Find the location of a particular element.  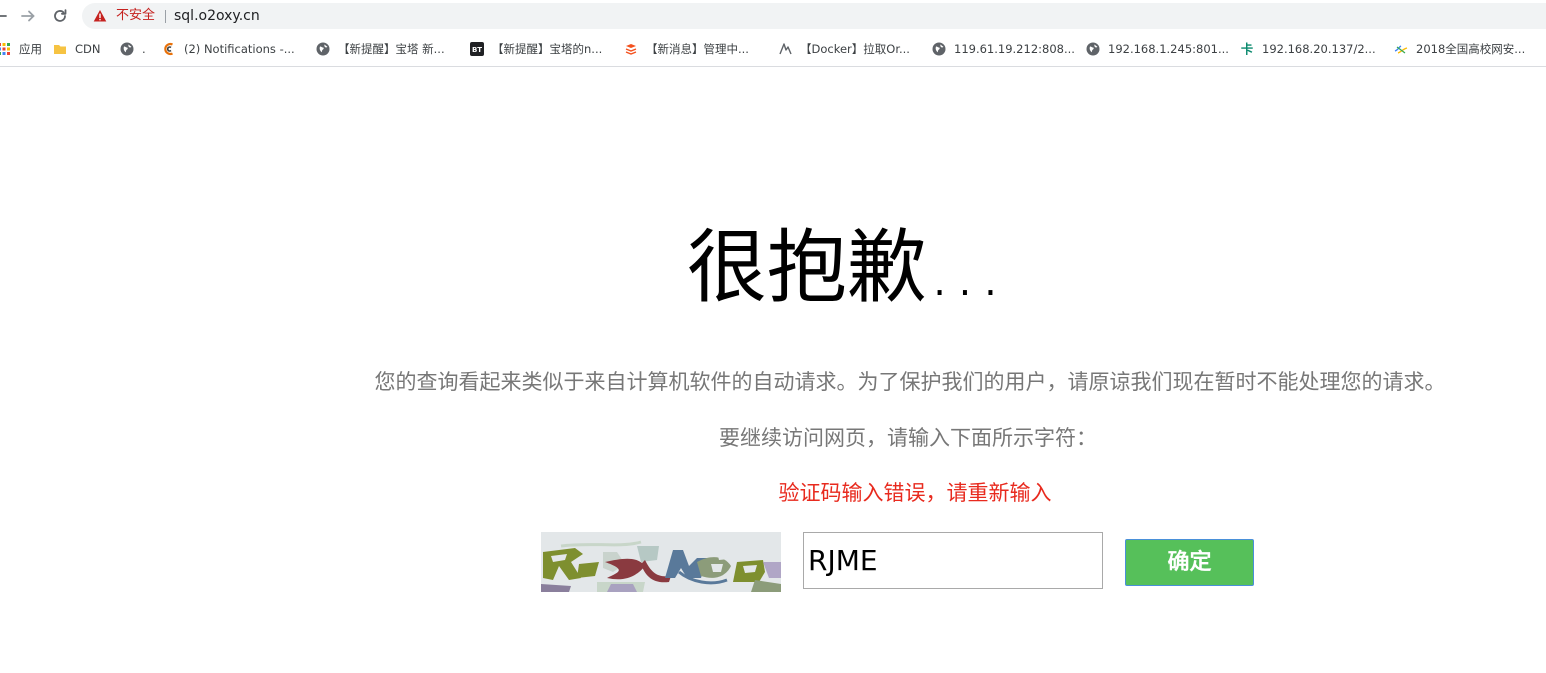

folder-icon is located at coordinates (60, 49).